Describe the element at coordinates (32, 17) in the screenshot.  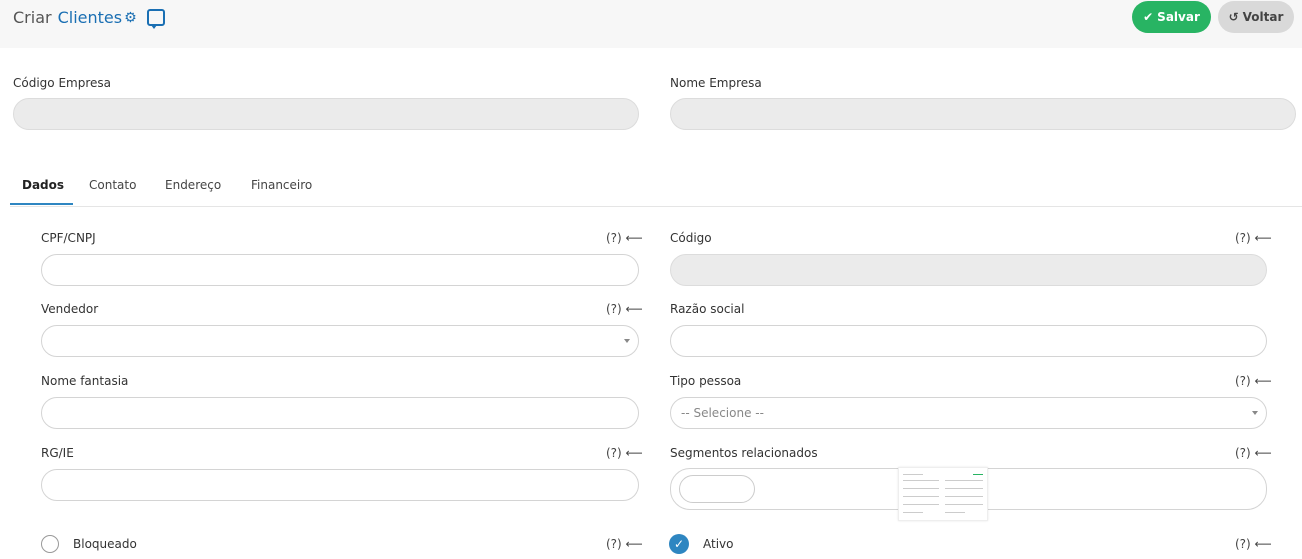
I see `title-prefix: Criar` at that location.